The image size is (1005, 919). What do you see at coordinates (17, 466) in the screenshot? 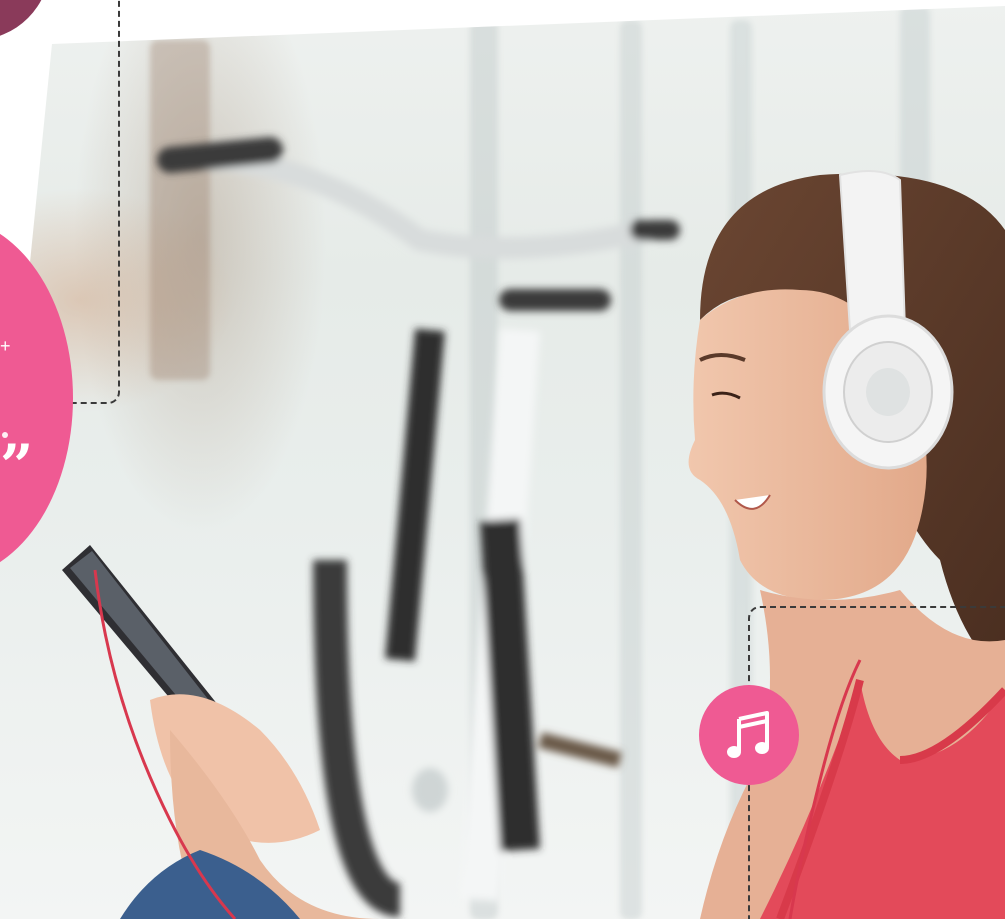
I see `closing-quote-icon: ”` at bounding box center [17, 466].